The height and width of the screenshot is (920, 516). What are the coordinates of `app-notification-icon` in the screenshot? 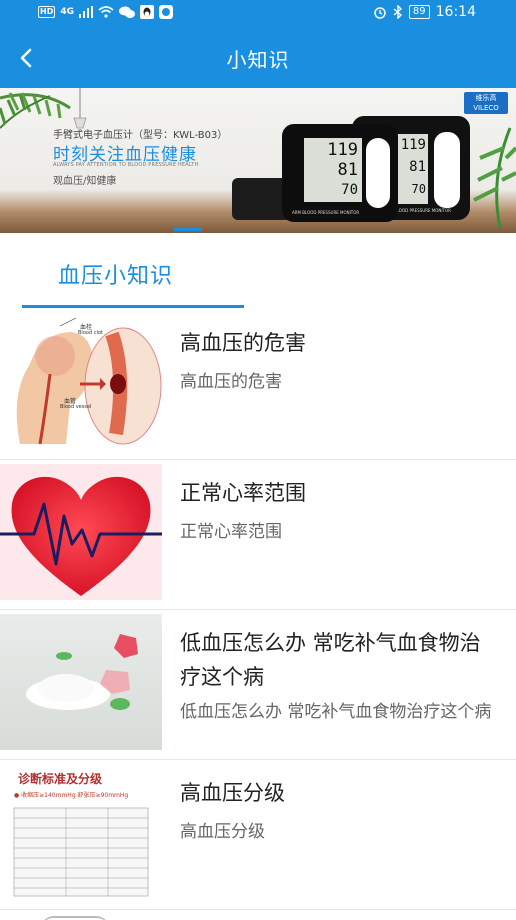 It's located at (166, 12).